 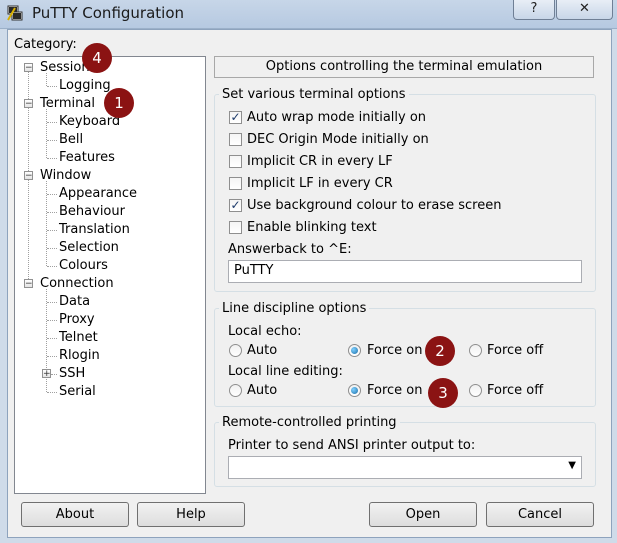 I want to click on background-colour-checkbox: ✓, so click(x=235, y=205).